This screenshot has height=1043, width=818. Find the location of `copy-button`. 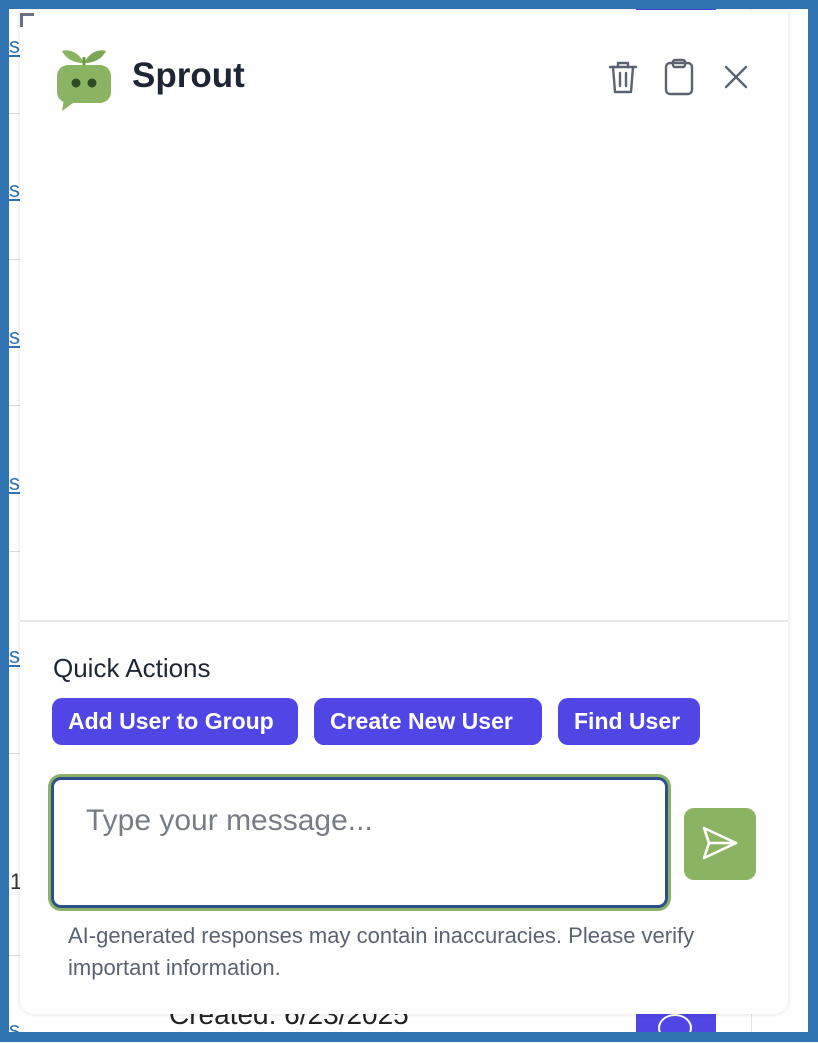

copy-button is located at coordinates (679, 78).